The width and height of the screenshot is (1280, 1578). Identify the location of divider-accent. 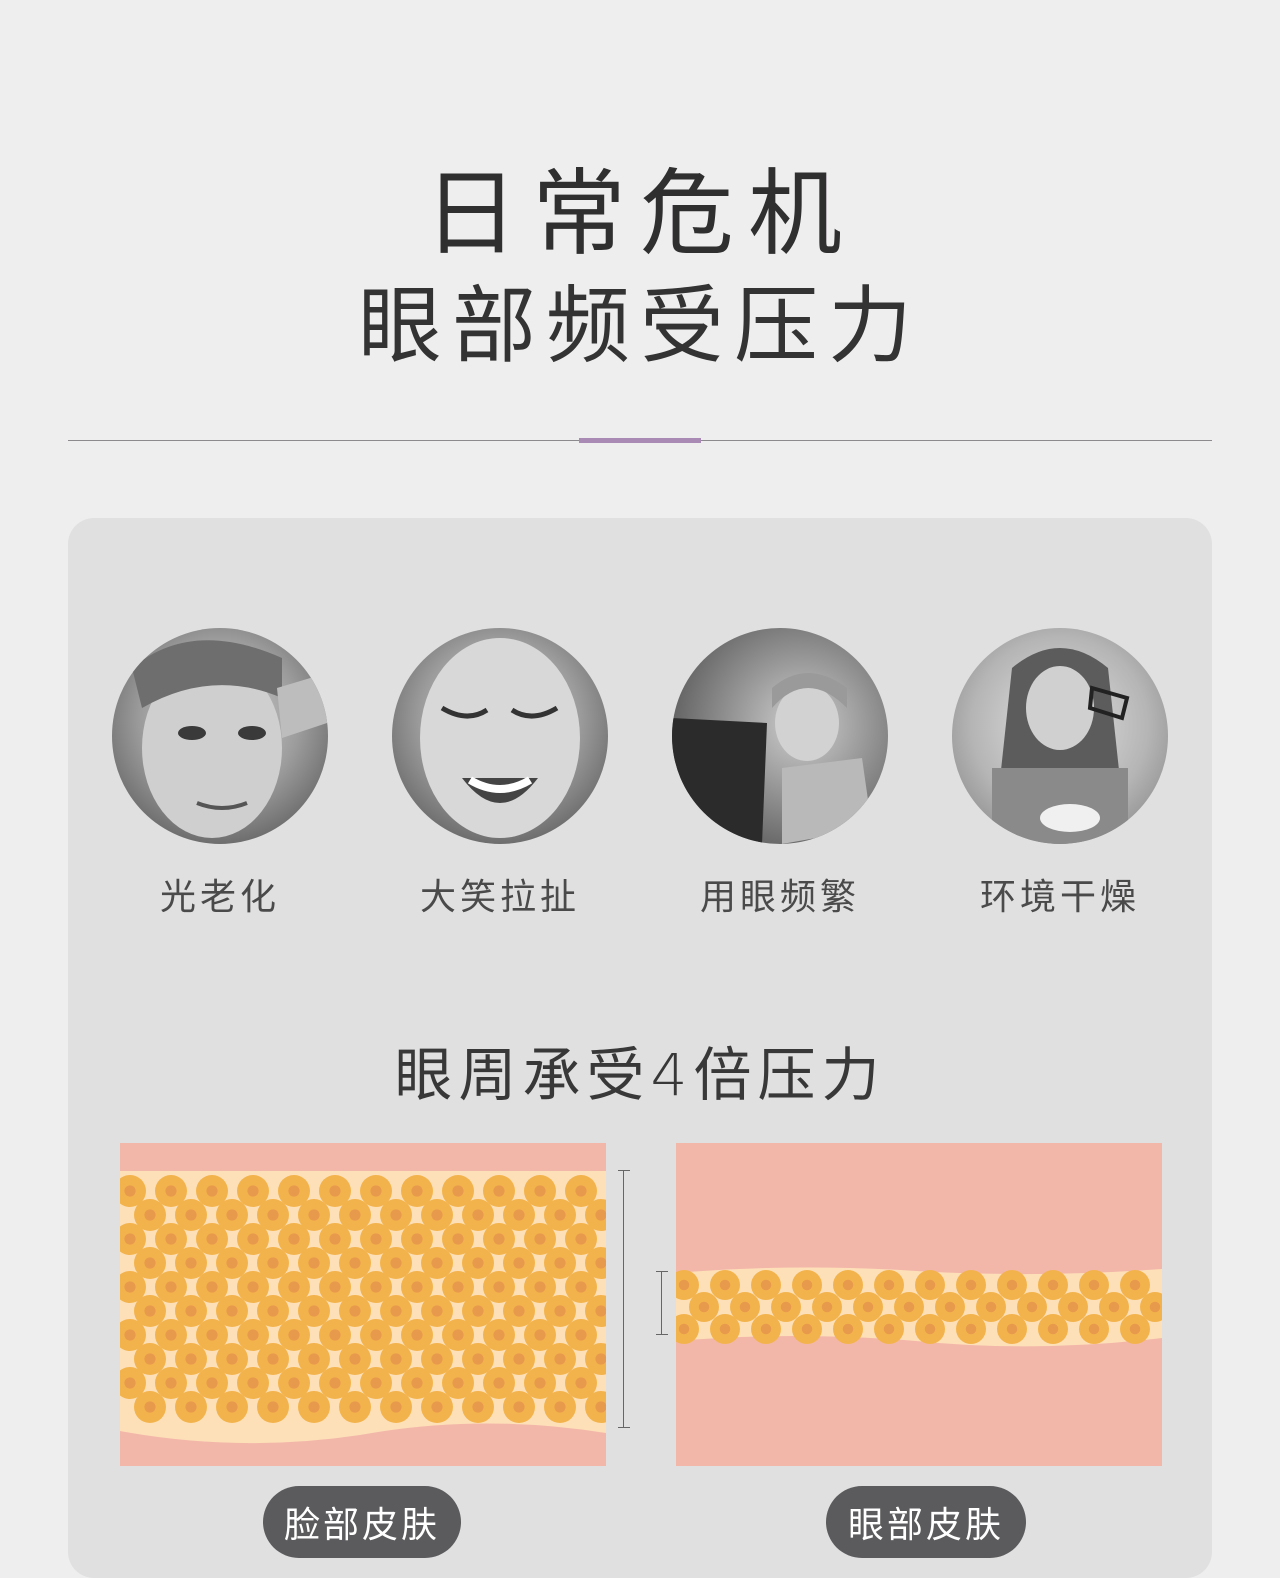
(640, 440).